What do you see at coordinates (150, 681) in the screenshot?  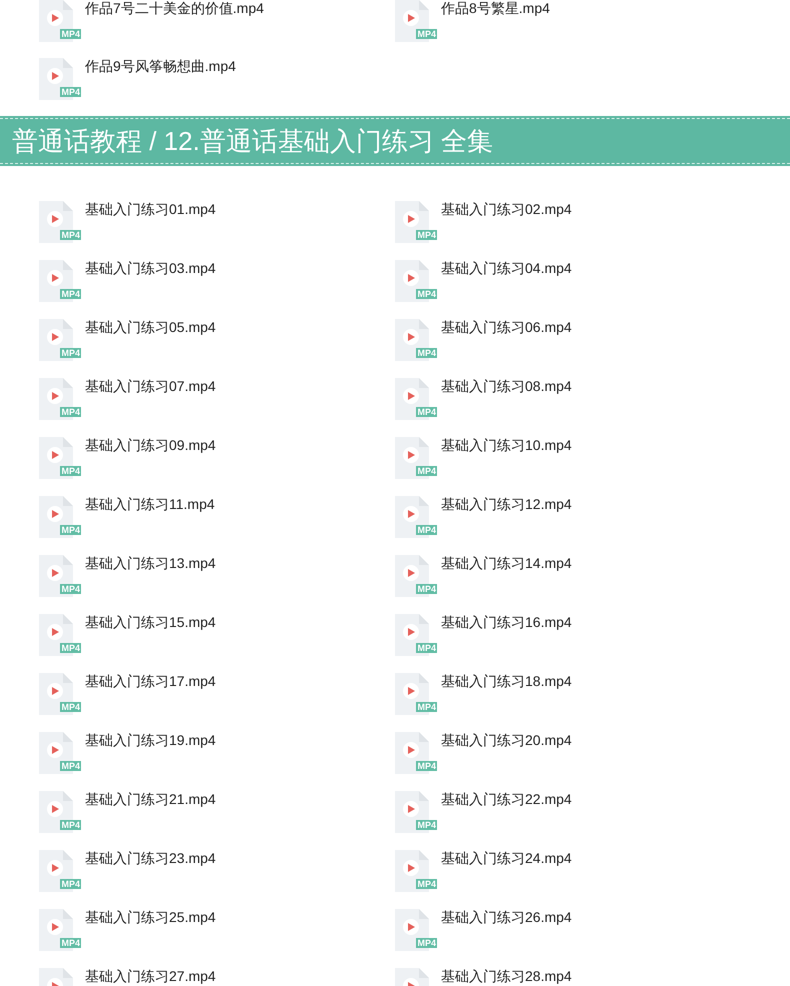 I see `file-name: 基础入门练习17.mp4` at bounding box center [150, 681].